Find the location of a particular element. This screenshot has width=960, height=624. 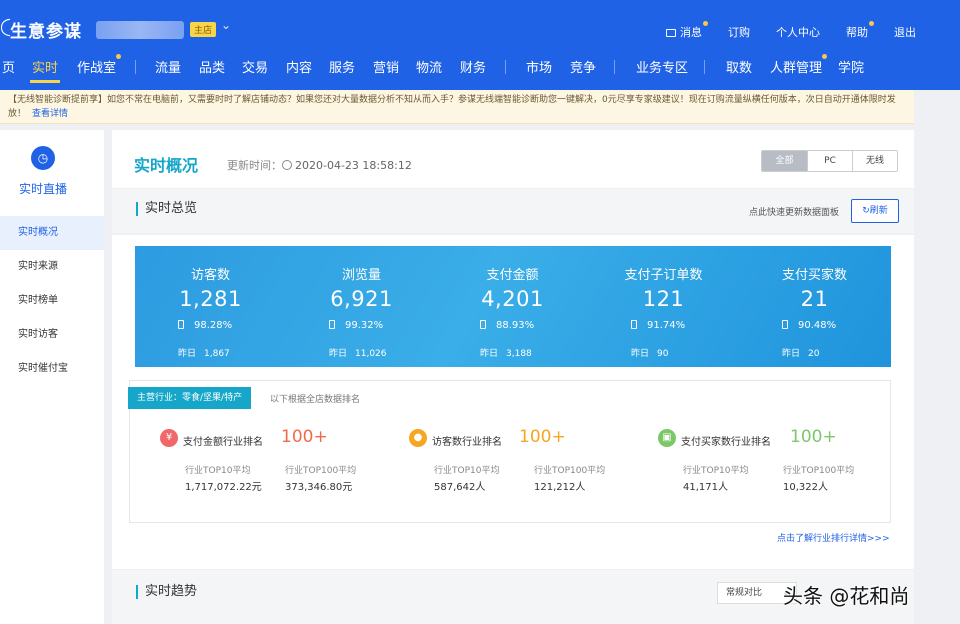

sidebar-item-realtime-visitors: 实时访客 is located at coordinates (52, 335).